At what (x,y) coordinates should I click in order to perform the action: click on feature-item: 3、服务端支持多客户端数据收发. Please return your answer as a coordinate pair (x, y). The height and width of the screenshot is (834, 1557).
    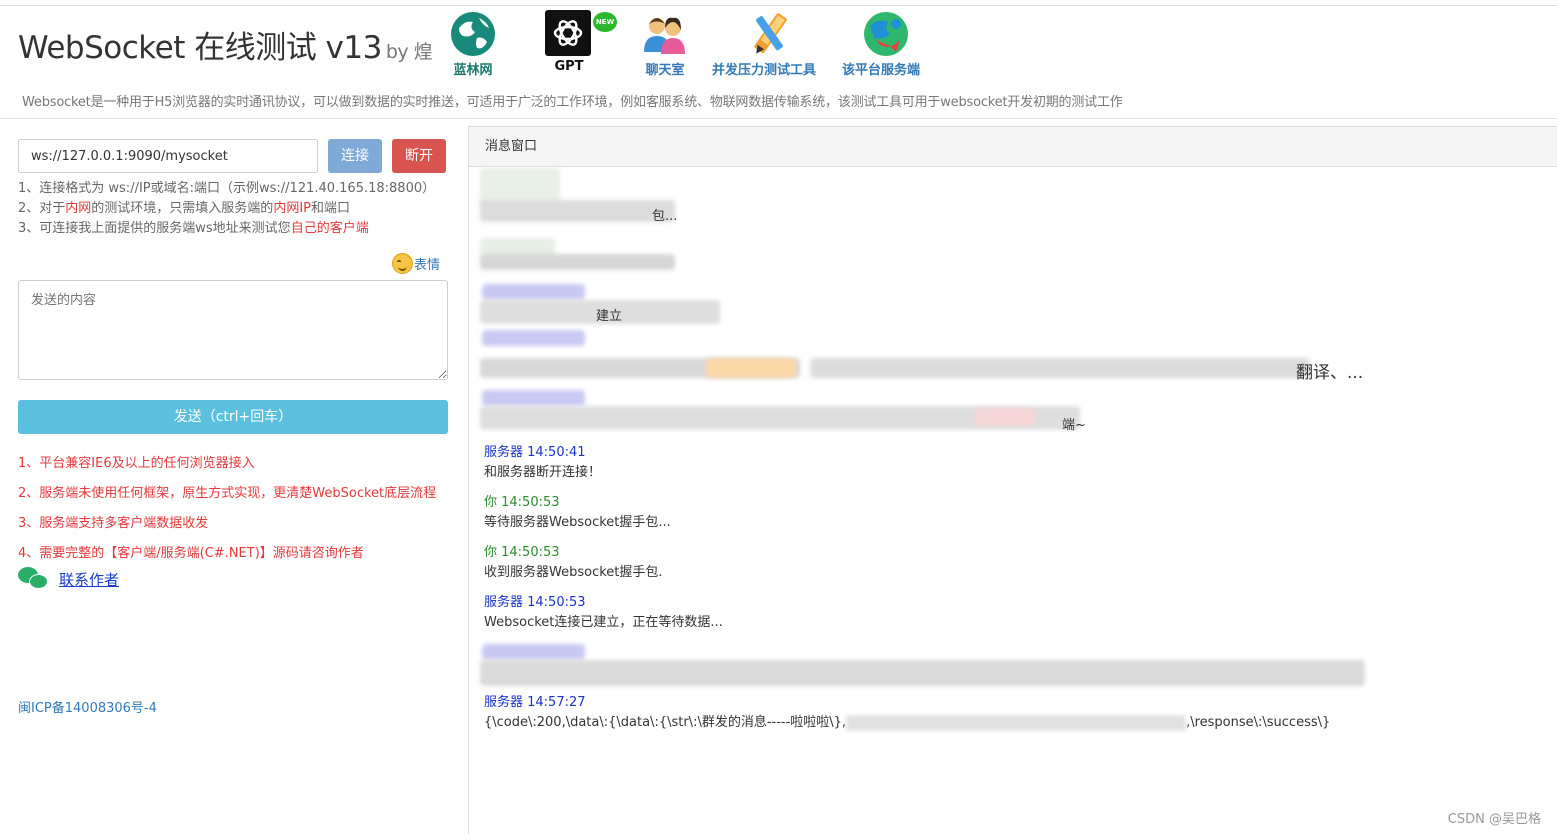
    Looking at the image, I should click on (113, 523).